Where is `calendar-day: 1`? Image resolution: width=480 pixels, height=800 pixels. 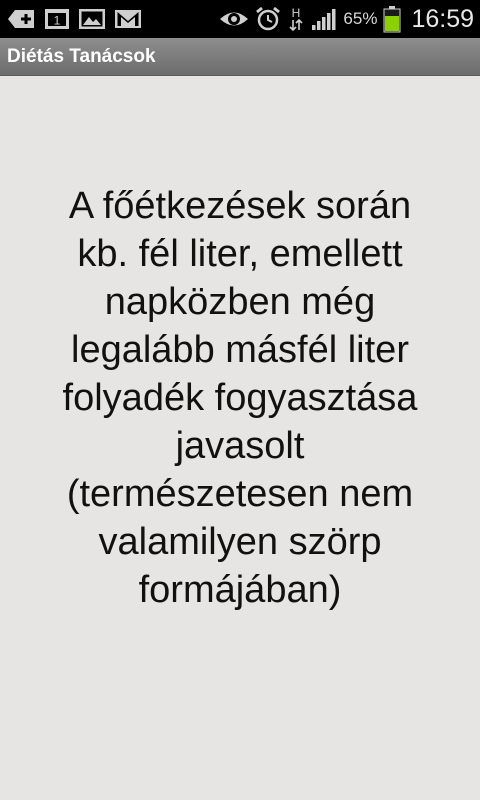 calendar-day: 1 is located at coordinates (57, 21).